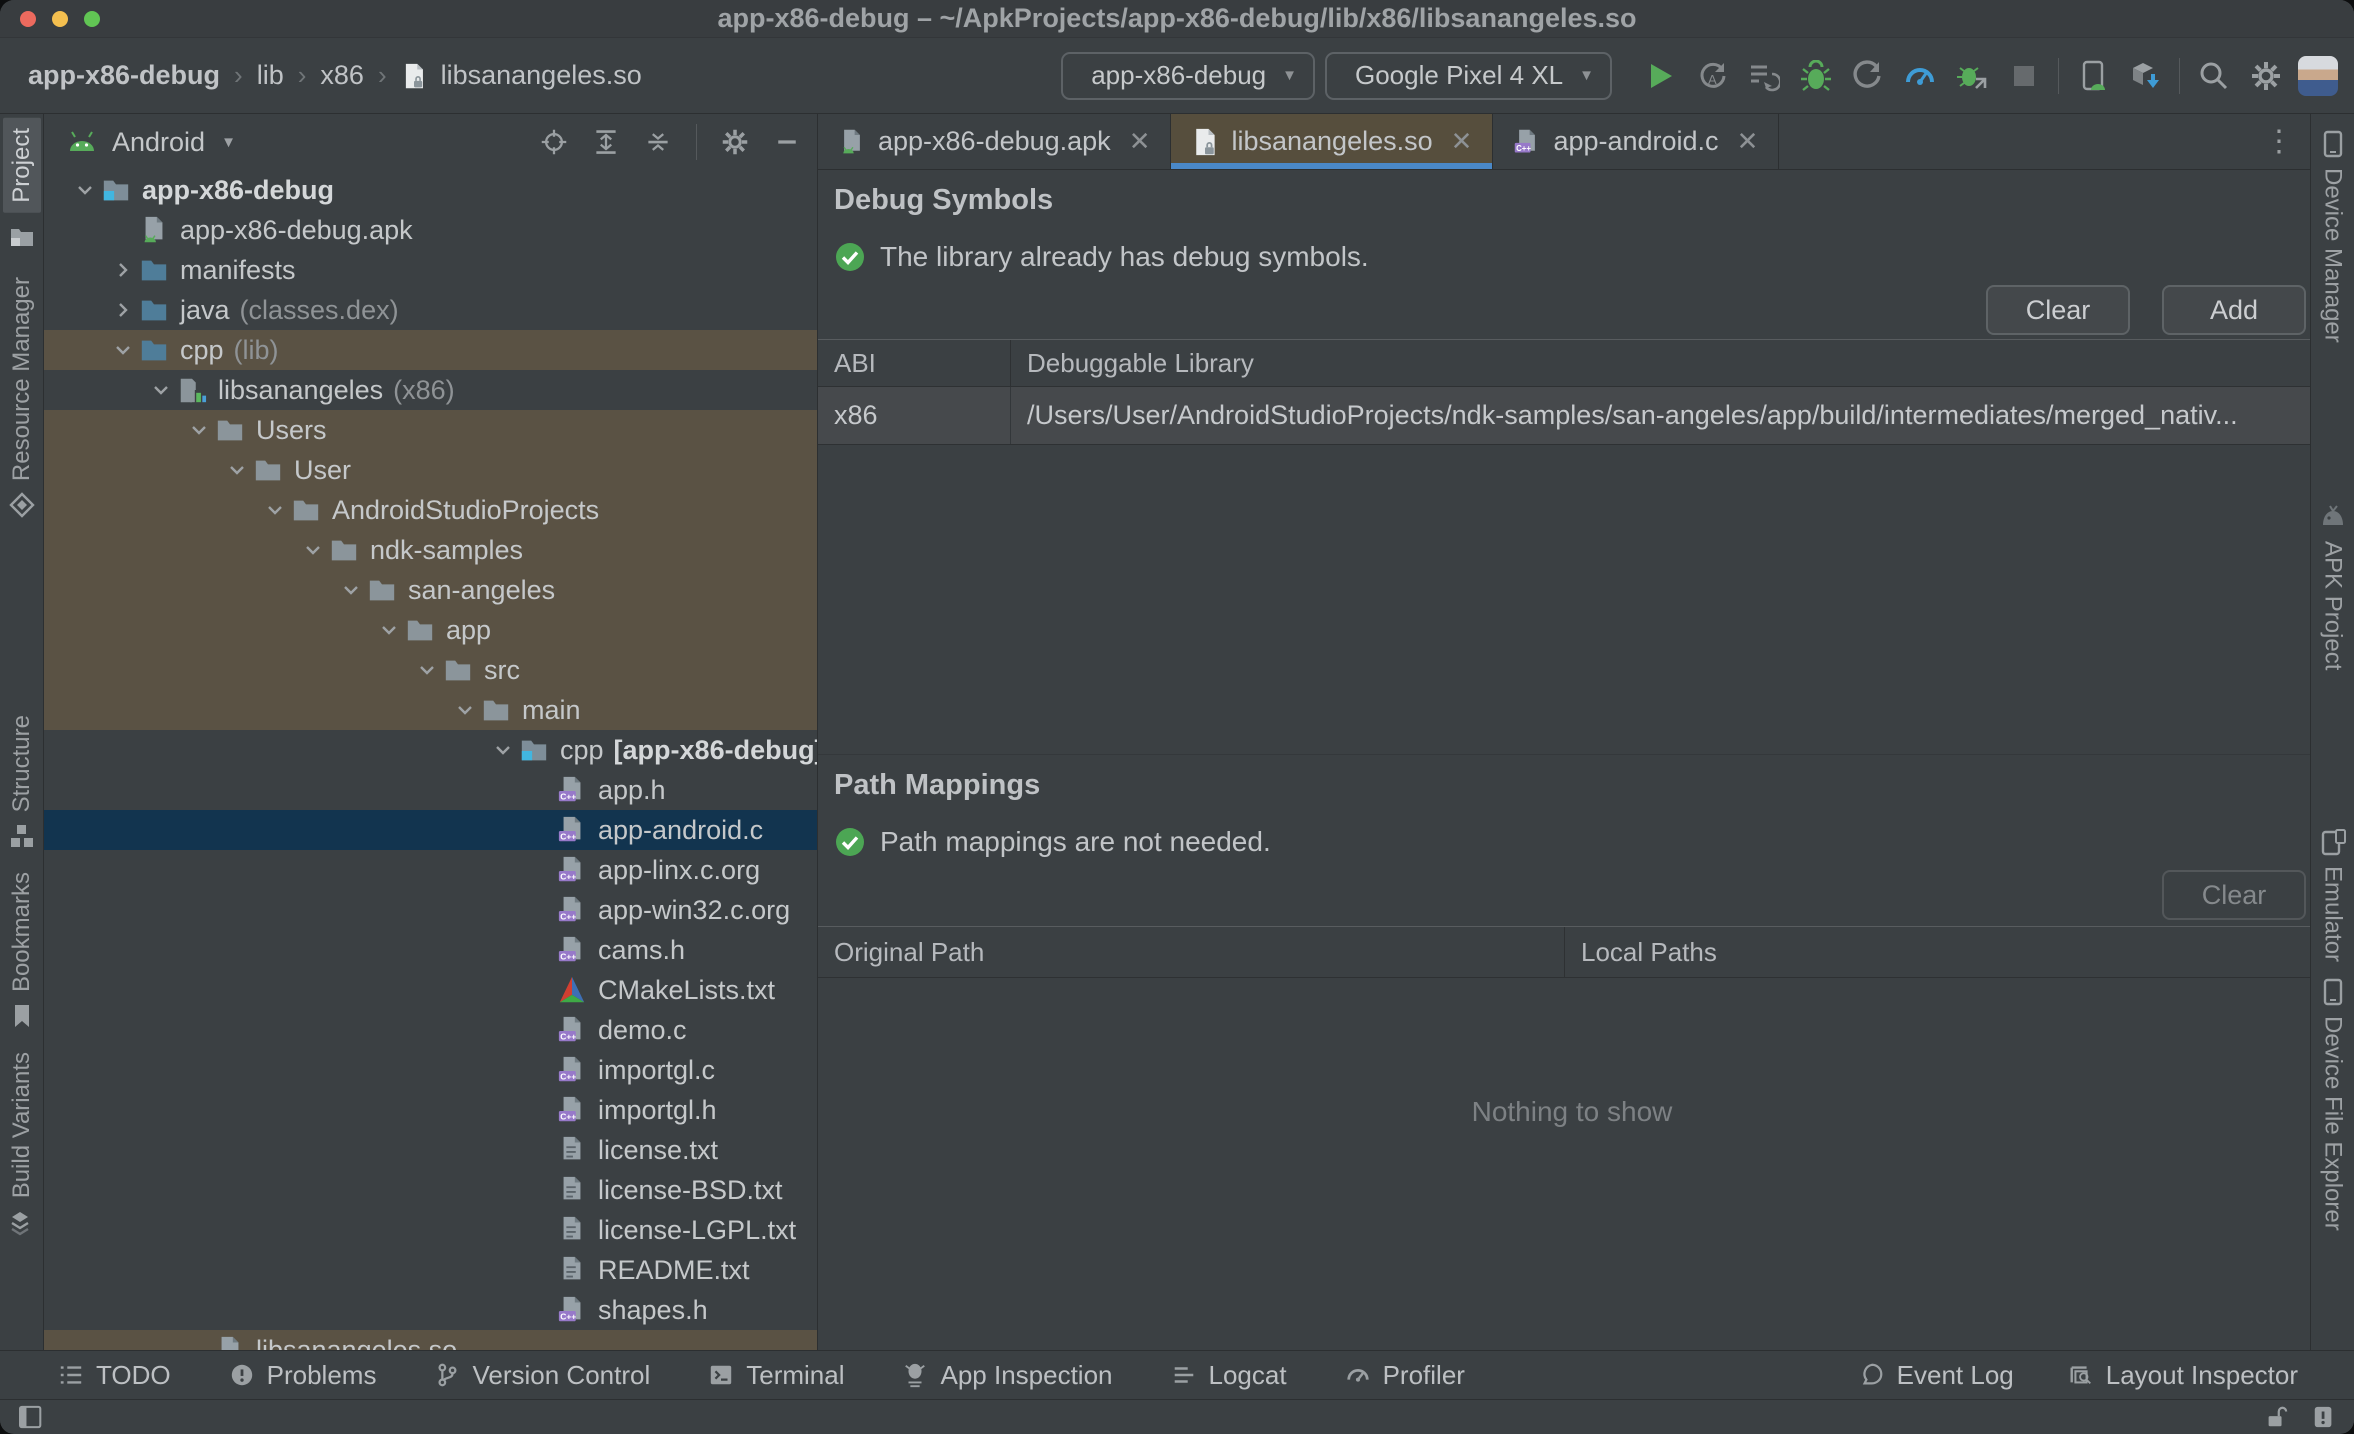 The width and height of the screenshot is (2354, 1434). What do you see at coordinates (542, 1375) in the screenshot?
I see `toolwindow-version-control: Version Control` at bounding box center [542, 1375].